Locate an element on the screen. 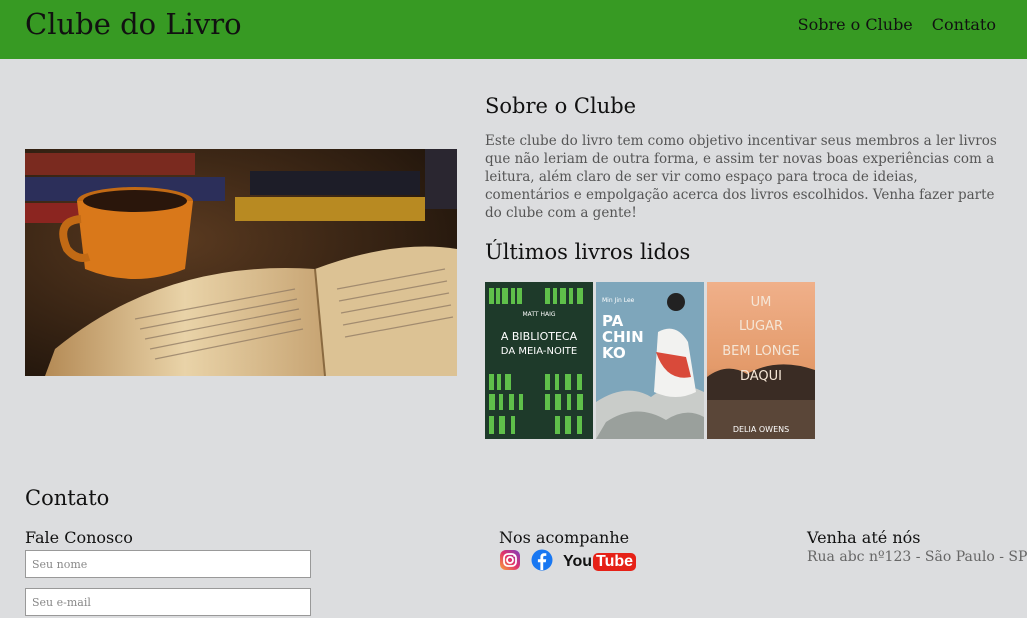 This screenshot has height=618, width=1027. email-input is located at coordinates (168, 602).